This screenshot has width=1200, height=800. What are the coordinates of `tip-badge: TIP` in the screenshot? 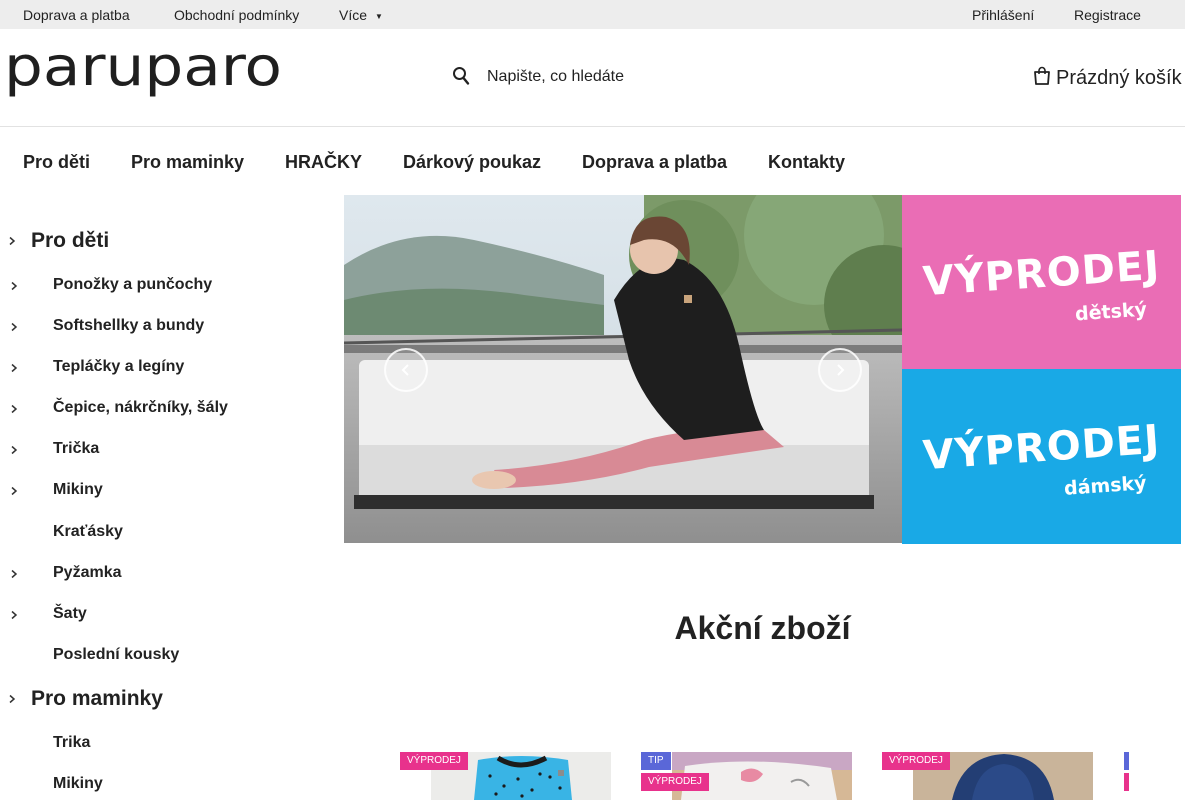 It's located at (656, 761).